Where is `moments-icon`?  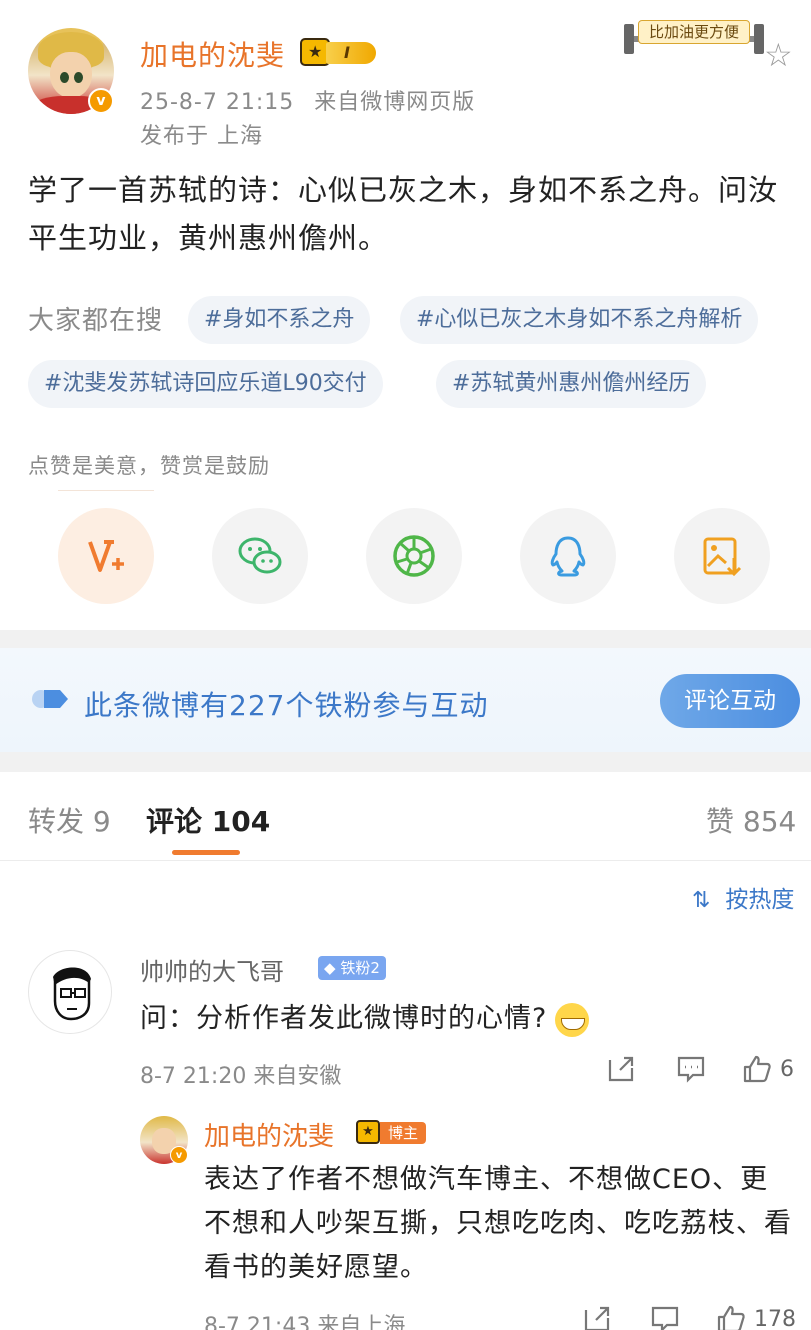 moments-icon is located at coordinates (414, 556).